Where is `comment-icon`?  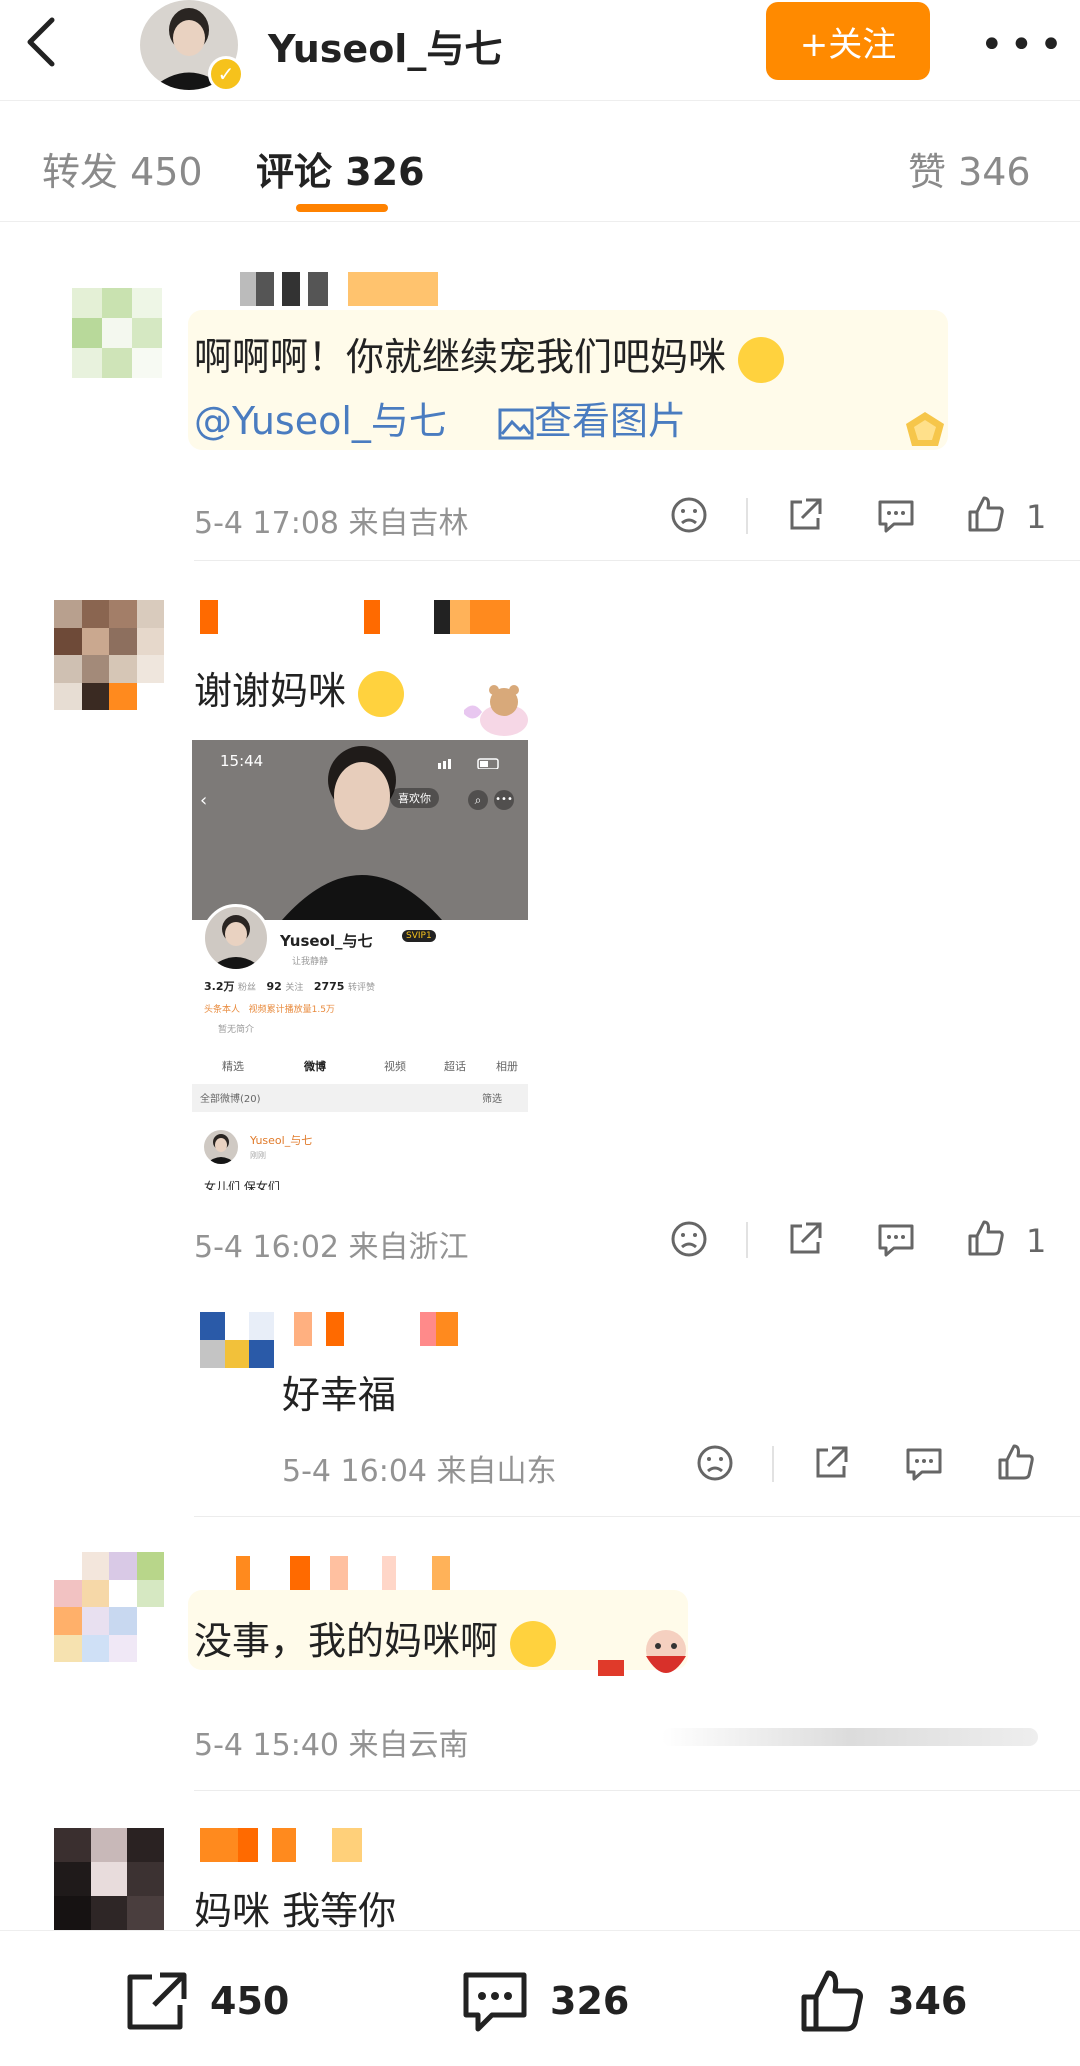 comment-icon is located at coordinates (495, 2002).